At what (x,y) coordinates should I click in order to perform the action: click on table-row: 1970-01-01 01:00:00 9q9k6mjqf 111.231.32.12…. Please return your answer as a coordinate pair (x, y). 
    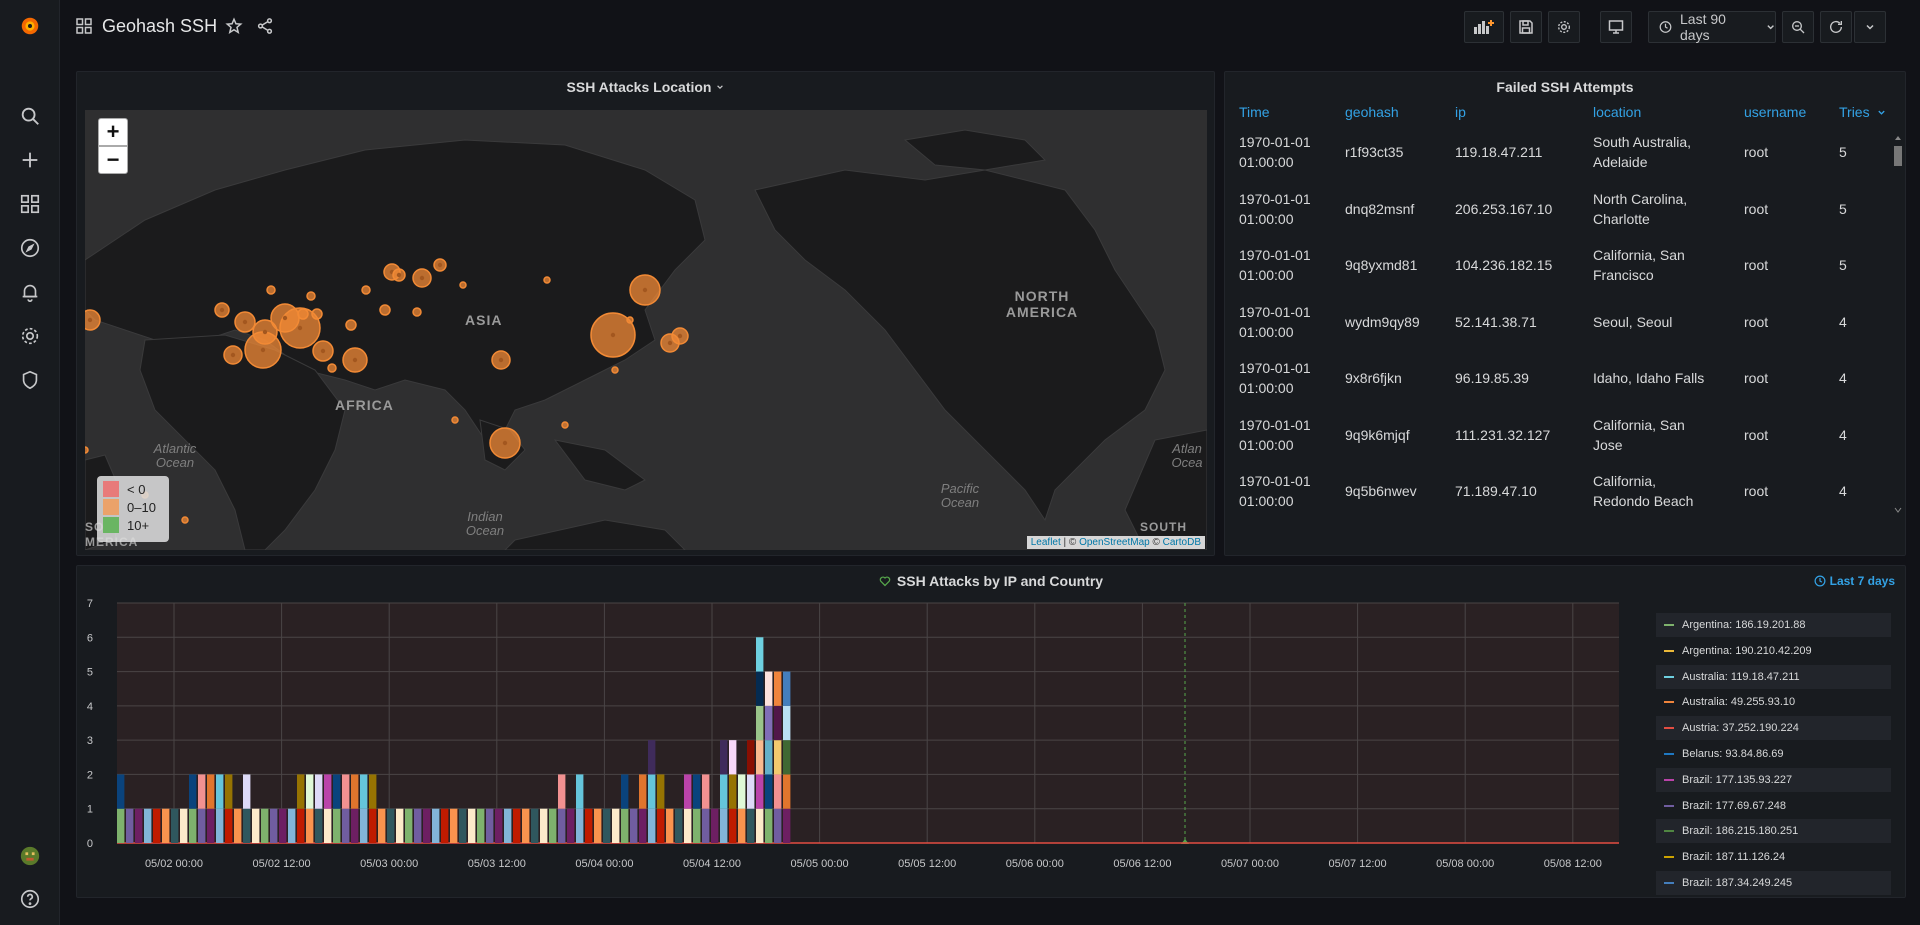
    Looking at the image, I should click on (1561, 435).